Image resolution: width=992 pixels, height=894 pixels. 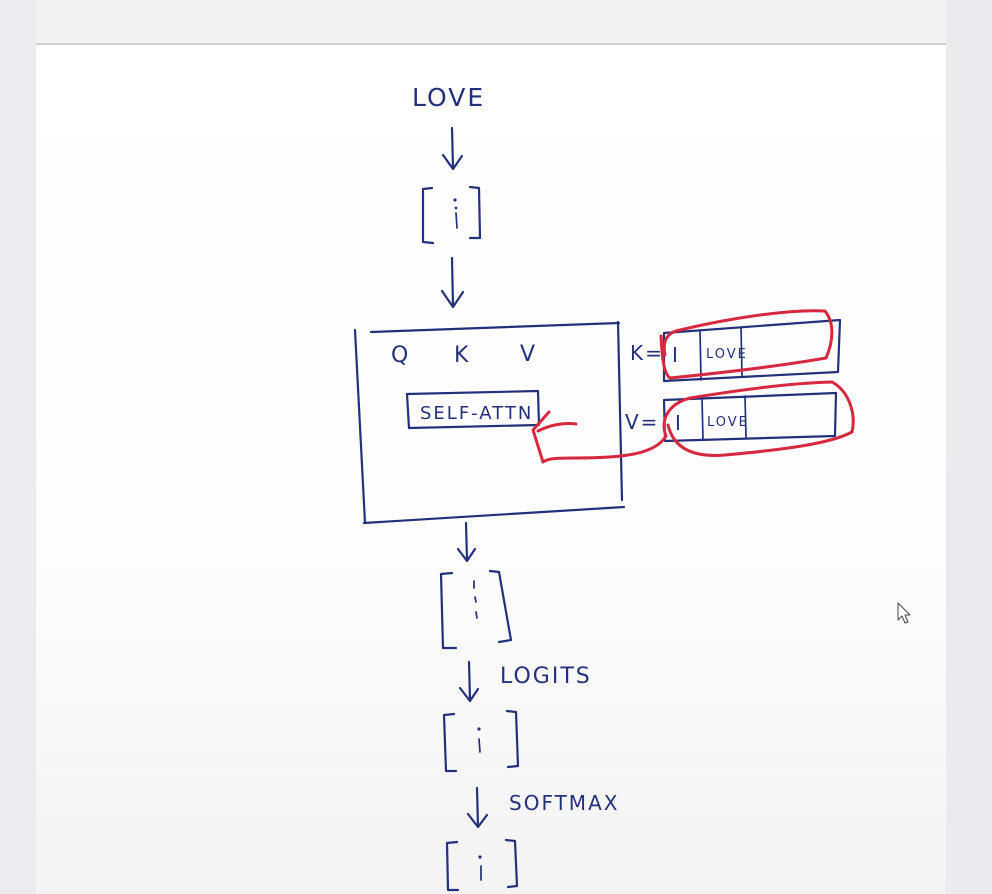 I want to click on v-cache-cell-2: LOVE, so click(x=728, y=422).